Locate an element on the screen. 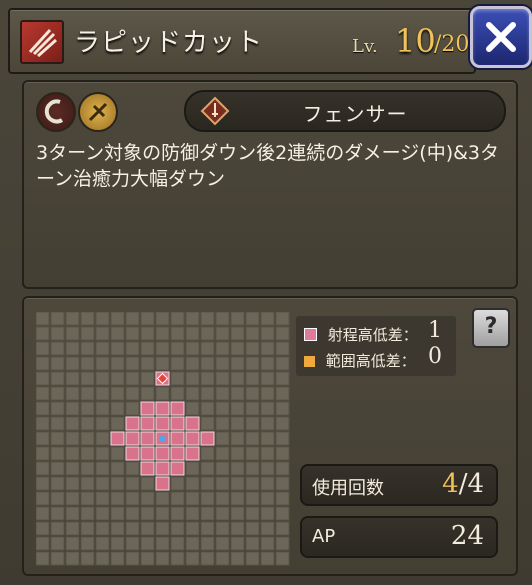  close-x-icon is located at coordinates (501, 37).